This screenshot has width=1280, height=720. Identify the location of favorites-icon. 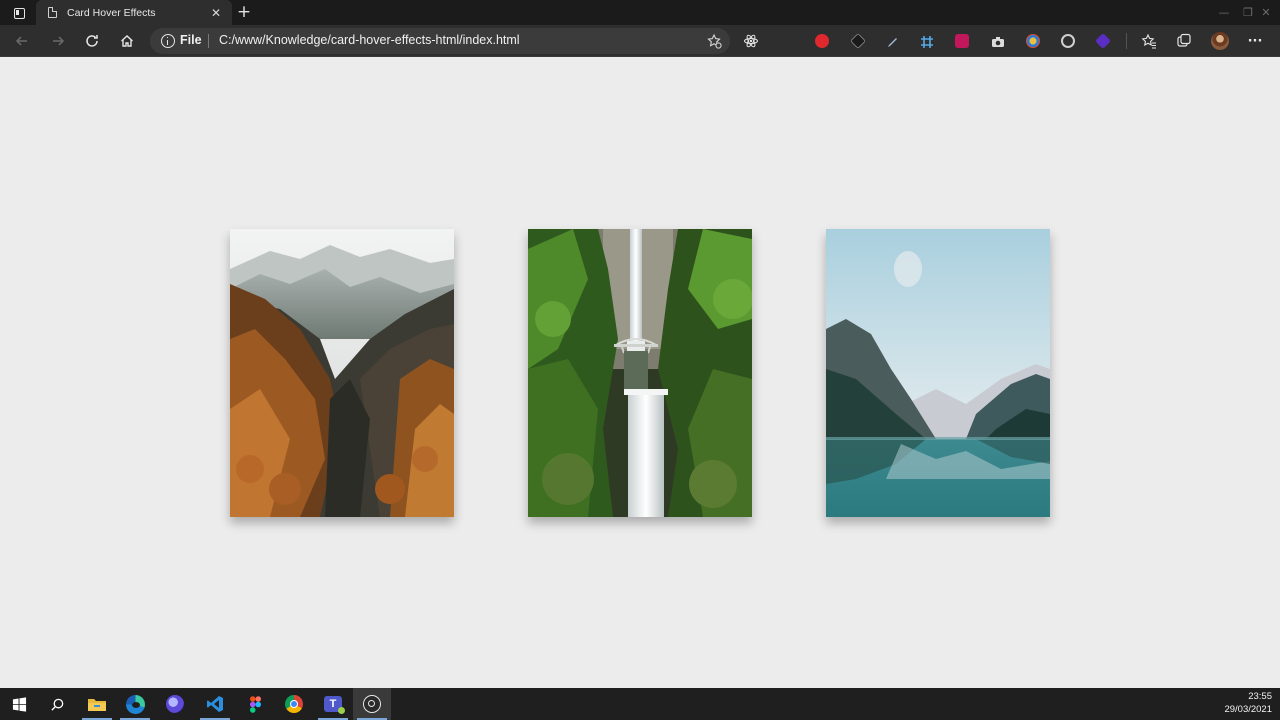
(1148, 41).